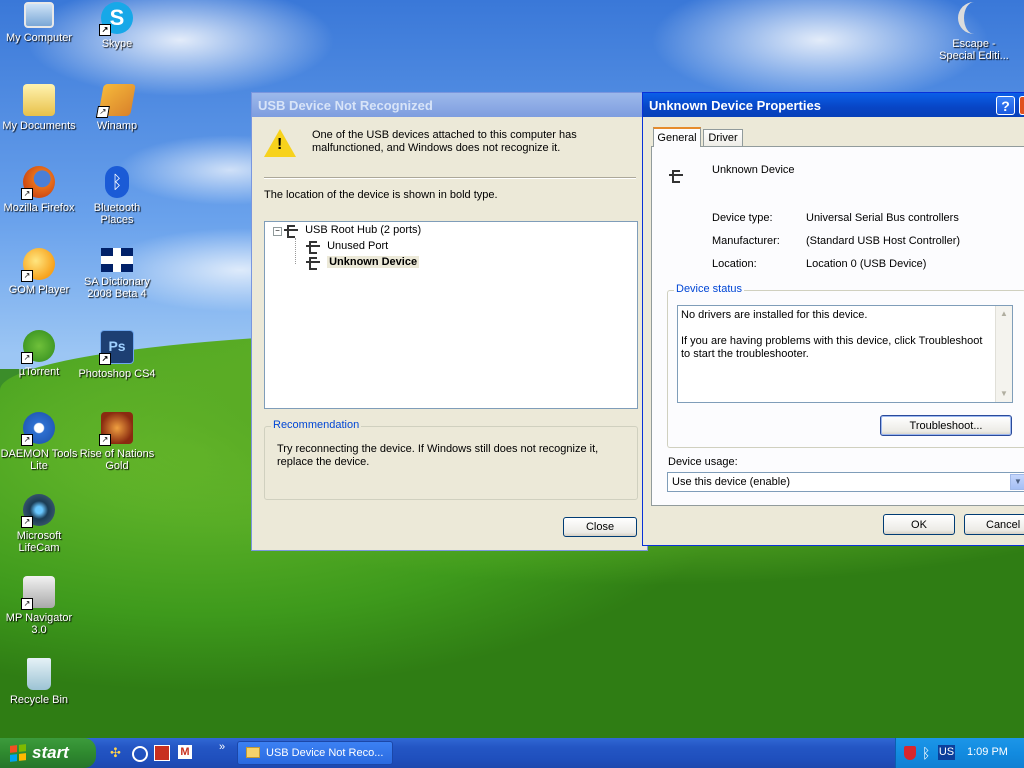 This screenshot has width=1024, height=768. Describe the element at coordinates (117, 44) in the screenshot. I see `icon-label: Skype` at that location.